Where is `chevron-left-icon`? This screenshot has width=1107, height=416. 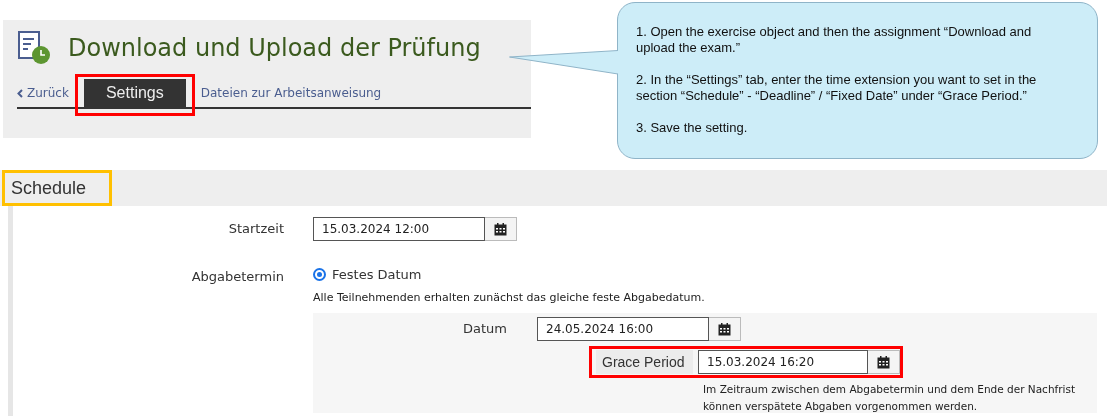 chevron-left-icon is located at coordinates (20, 93).